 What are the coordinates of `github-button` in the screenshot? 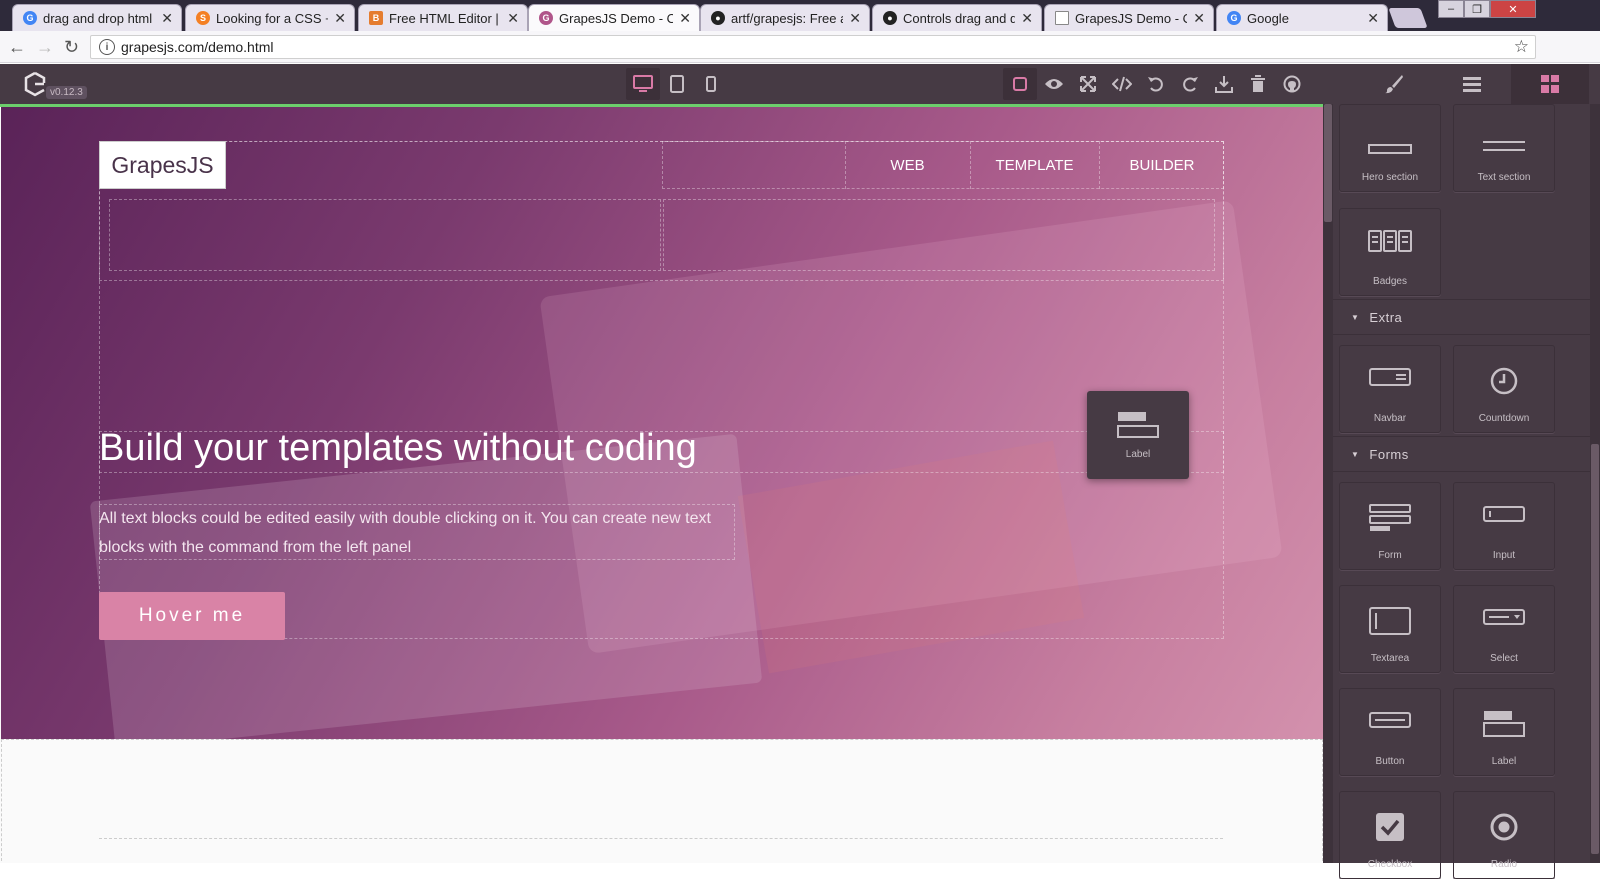 It's located at (1292, 84).